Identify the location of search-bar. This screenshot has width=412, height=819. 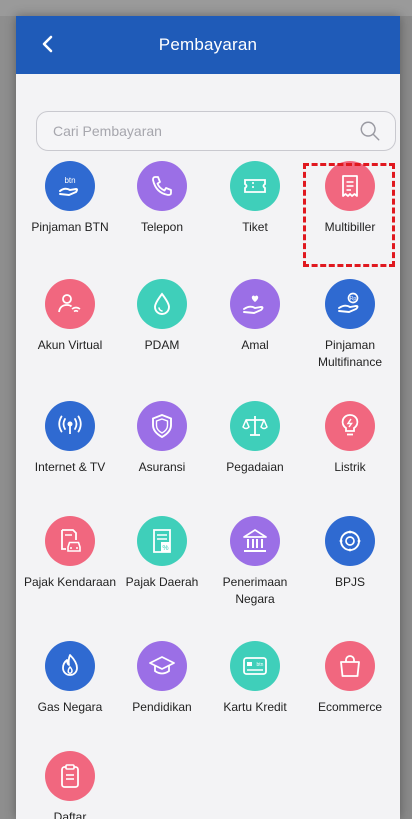
(216, 131).